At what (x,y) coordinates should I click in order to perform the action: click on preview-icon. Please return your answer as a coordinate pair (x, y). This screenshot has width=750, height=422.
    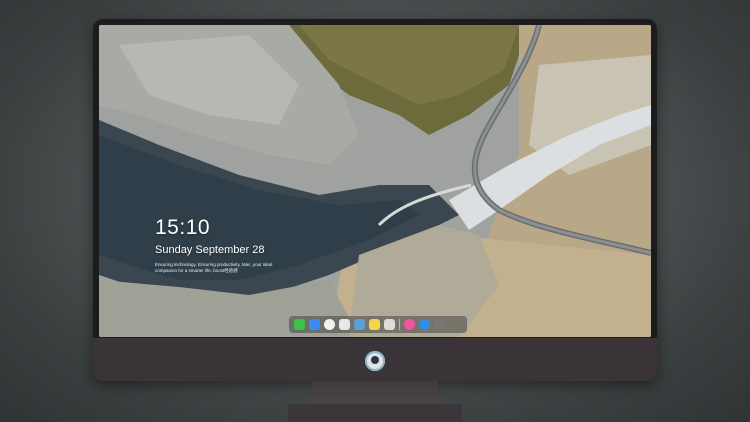
    Looking at the image, I should click on (389, 324).